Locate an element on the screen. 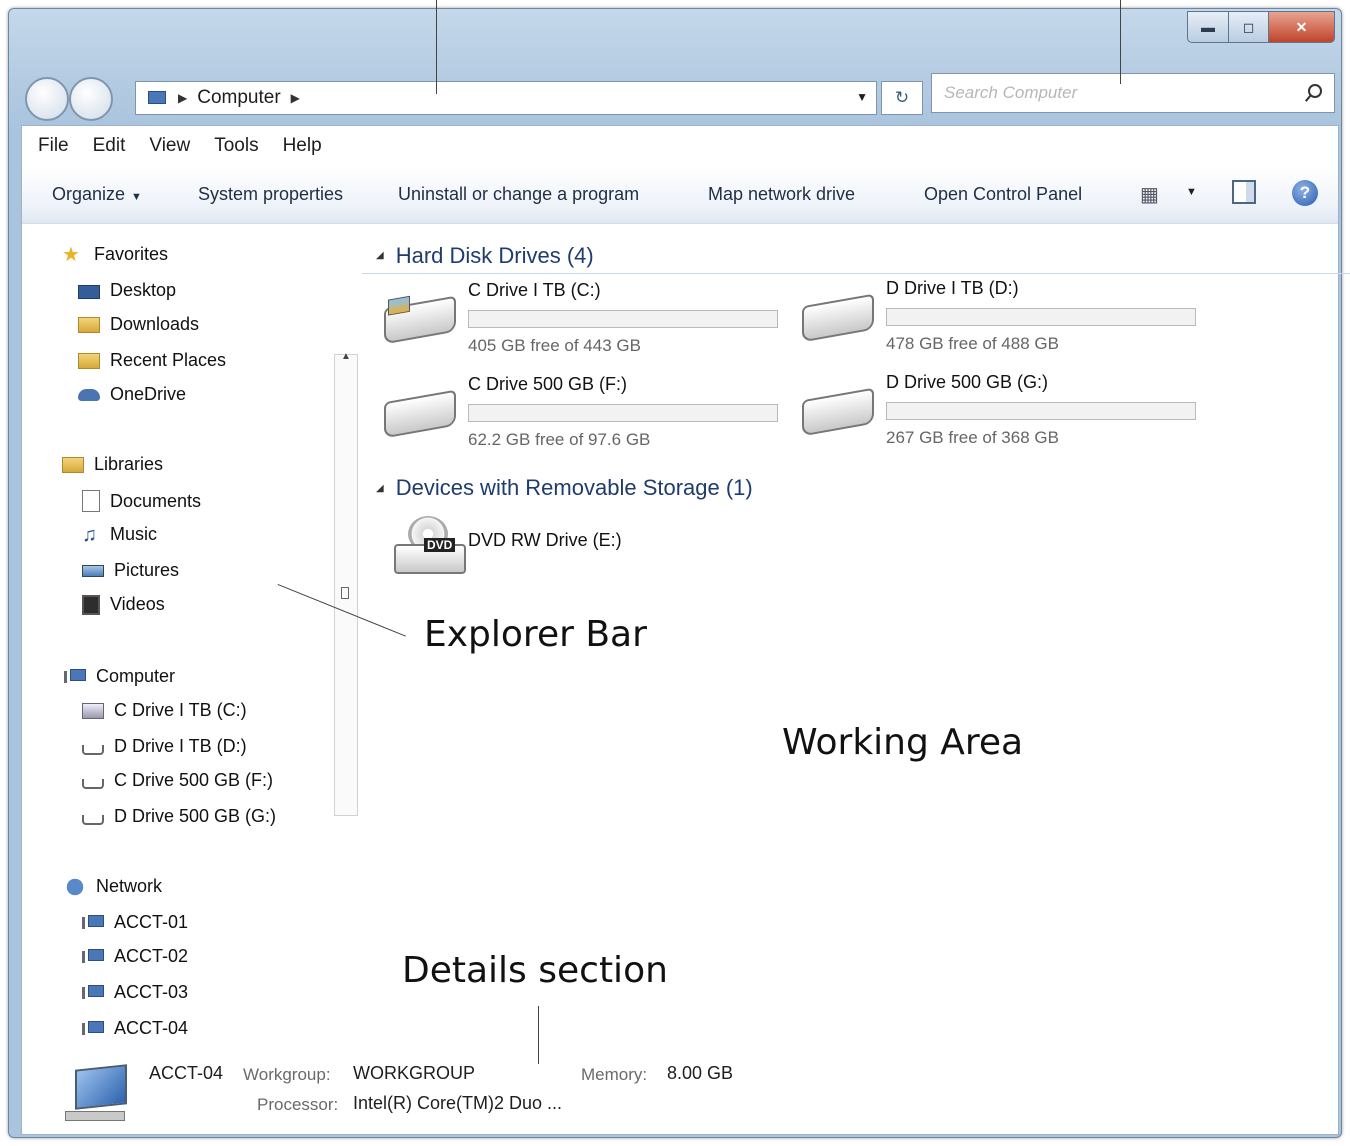 The height and width of the screenshot is (1146, 1350). nav-drive-f-label: C Drive 500 GB (F:) is located at coordinates (194, 780).